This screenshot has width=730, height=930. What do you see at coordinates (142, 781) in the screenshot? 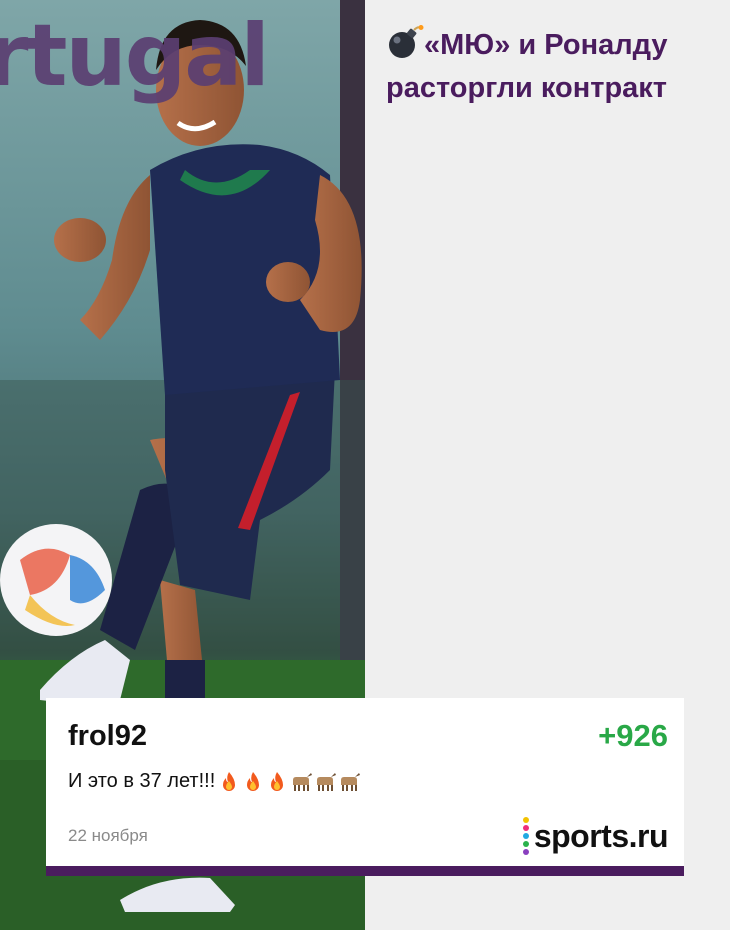
I see `comment-text: И это в 37 лет!!!` at bounding box center [142, 781].